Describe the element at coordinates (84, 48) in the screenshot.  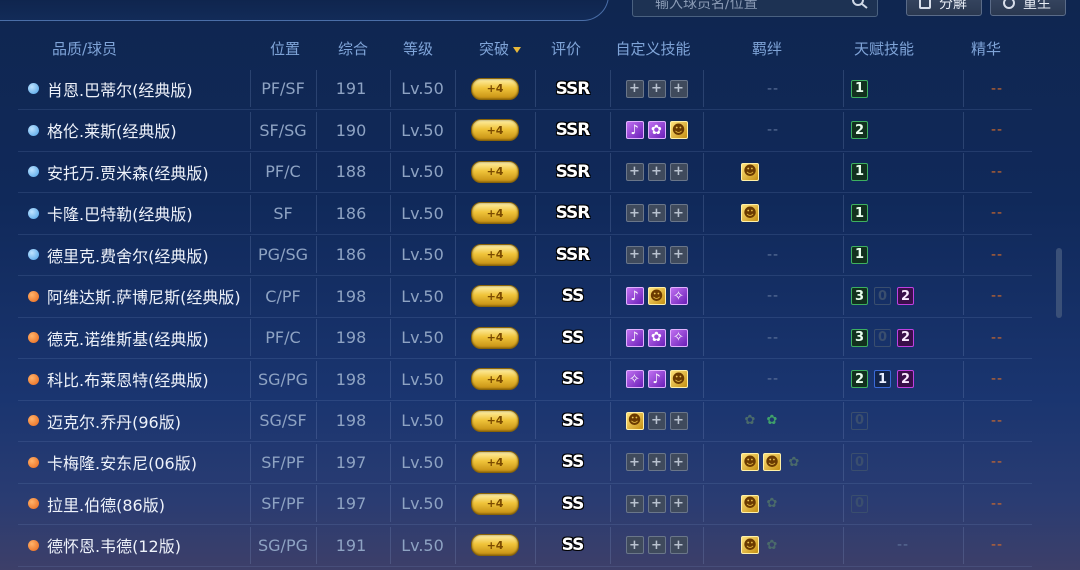
I see `header-quality-player: 品质/球员` at that location.